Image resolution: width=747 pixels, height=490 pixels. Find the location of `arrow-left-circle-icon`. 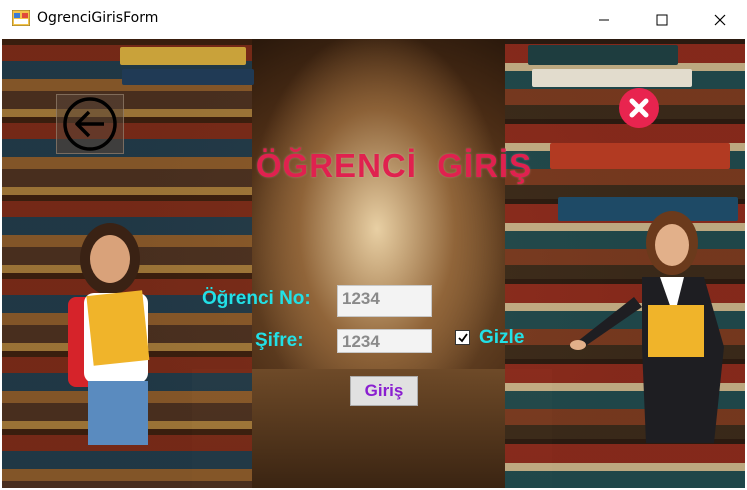

arrow-left-circle-icon is located at coordinates (90, 124).